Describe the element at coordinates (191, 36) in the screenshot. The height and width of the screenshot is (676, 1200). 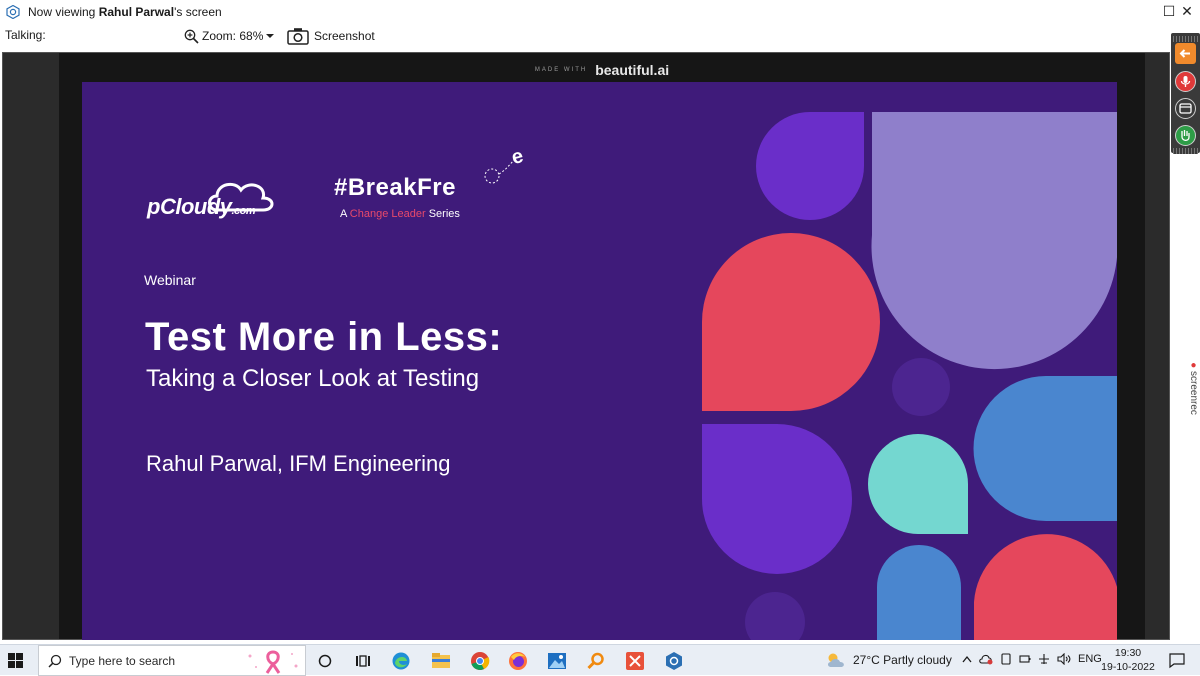
I see `zoom-icon` at that location.